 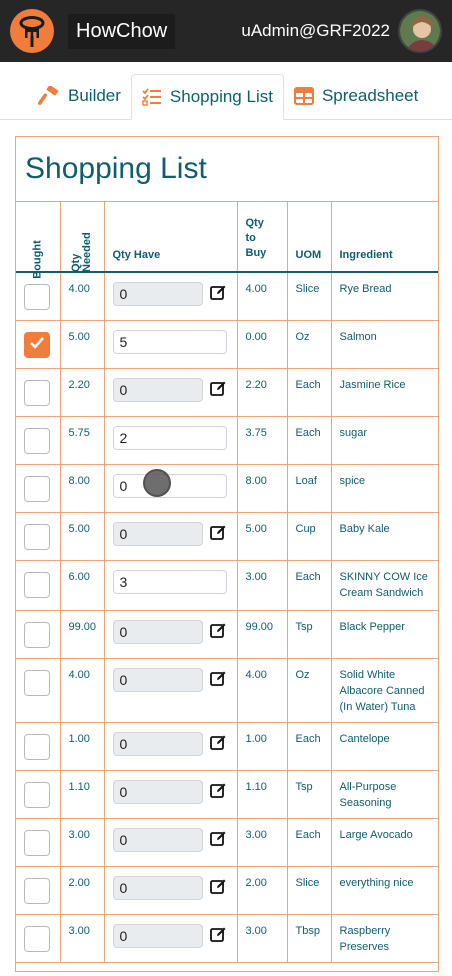 What do you see at coordinates (262, 890) in the screenshot?
I see `qty-to-buy-cell: 2.00` at bounding box center [262, 890].